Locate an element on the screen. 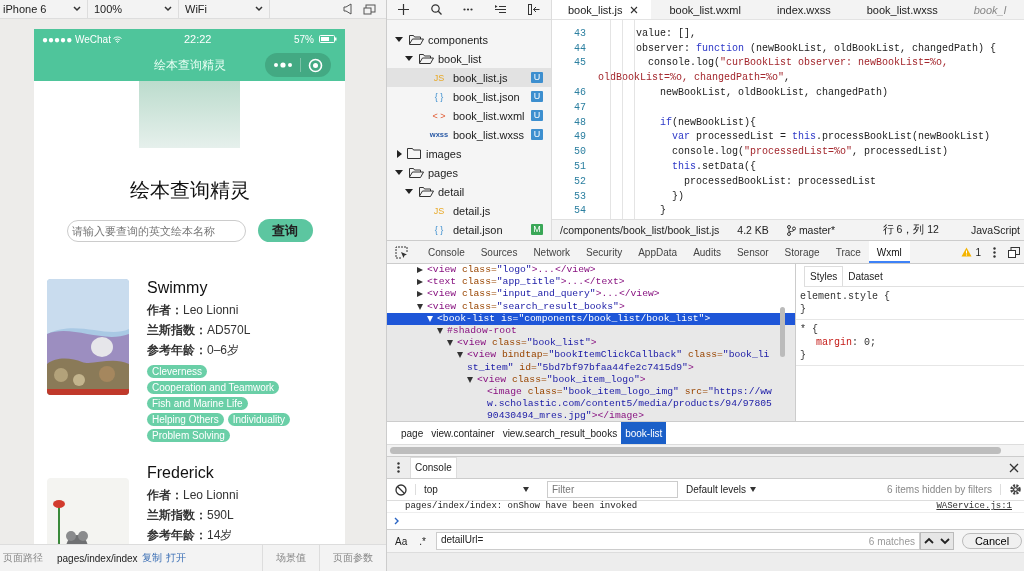  code-line: processedBookList: processedList is located at coordinates (780, 181).